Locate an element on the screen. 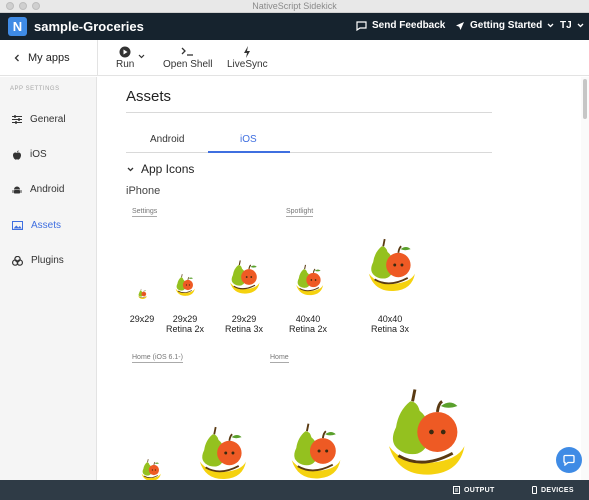  sidebar-item-android: Android is located at coordinates (38, 189).